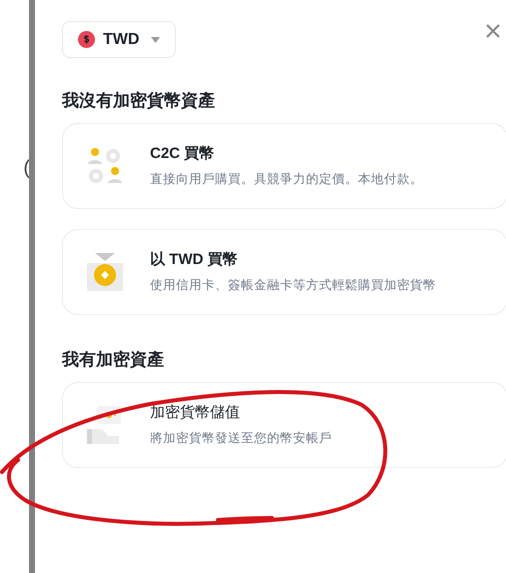 The height and width of the screenshot is (573, 506). I want to click on caret-icon, so click(155, 39).